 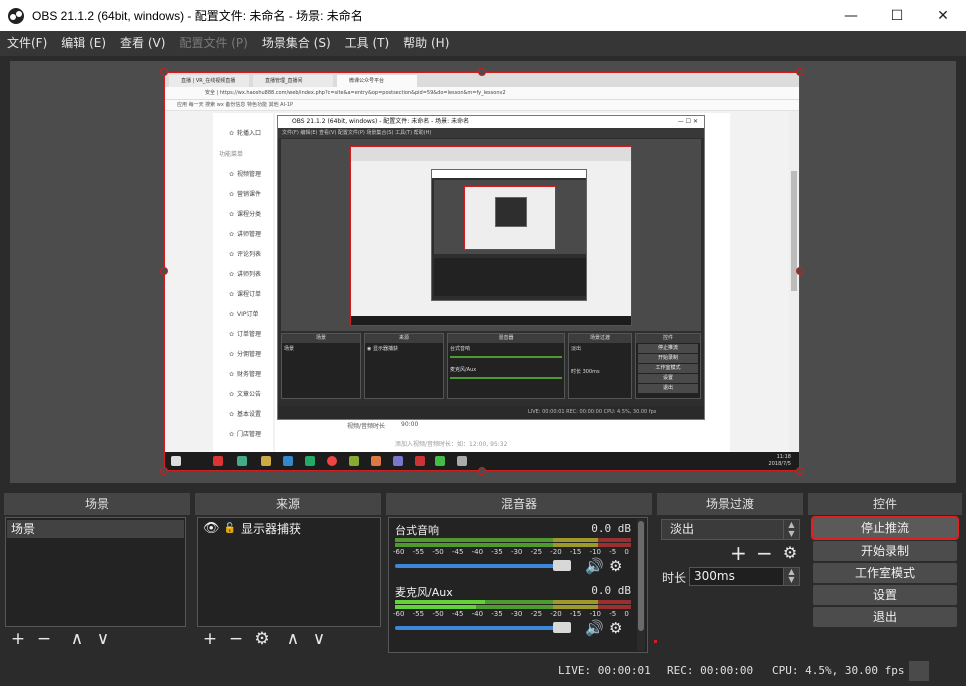 What do you see at coordinates (613, 614) in the screenshot?
I see `meter-tick: -5` at bounding box center [613, 614].